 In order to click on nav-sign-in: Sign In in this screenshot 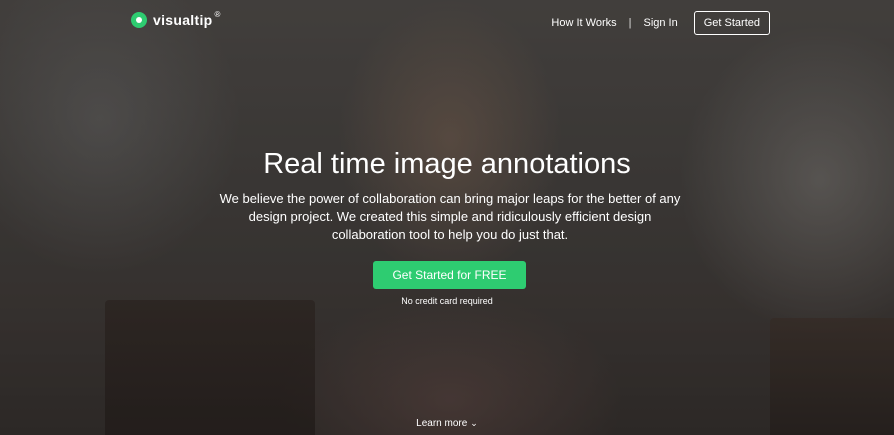, I will do `click(660, 23)`.